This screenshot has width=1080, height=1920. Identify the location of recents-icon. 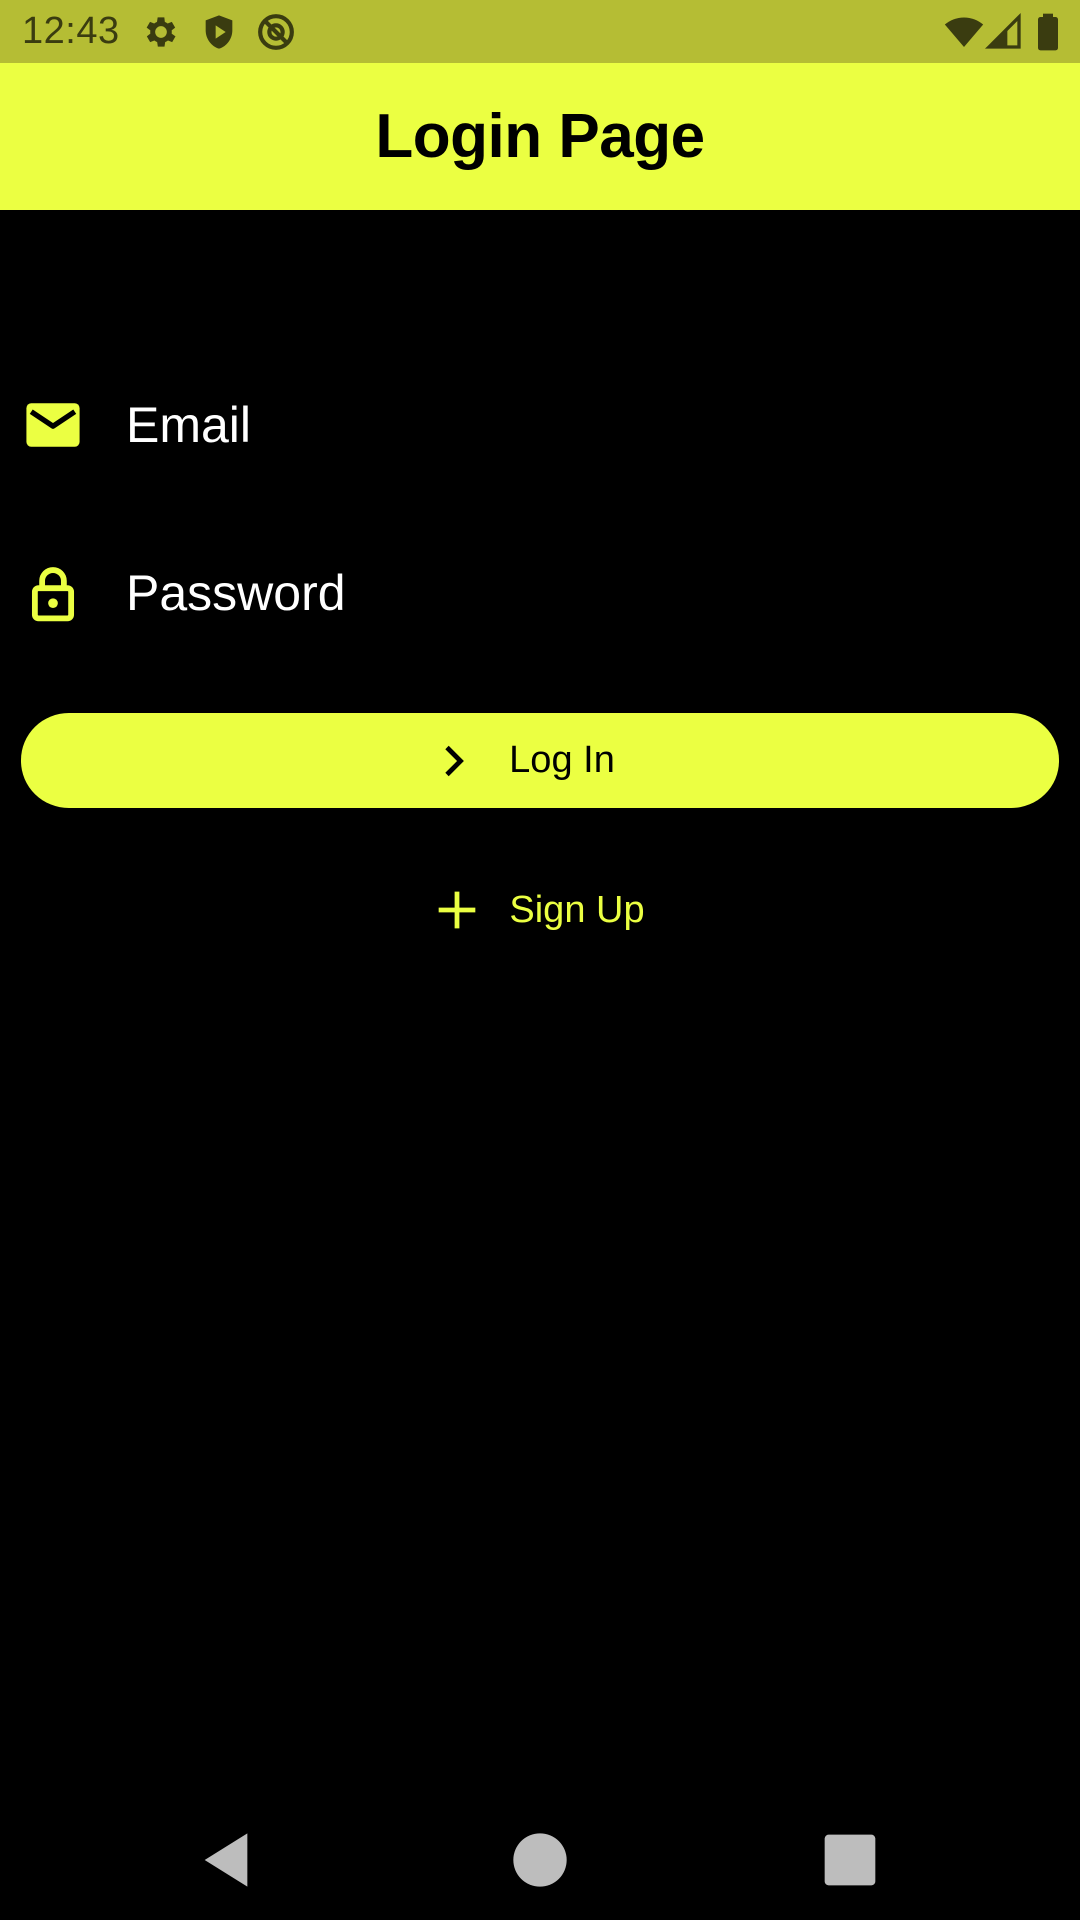
(850, 1860).